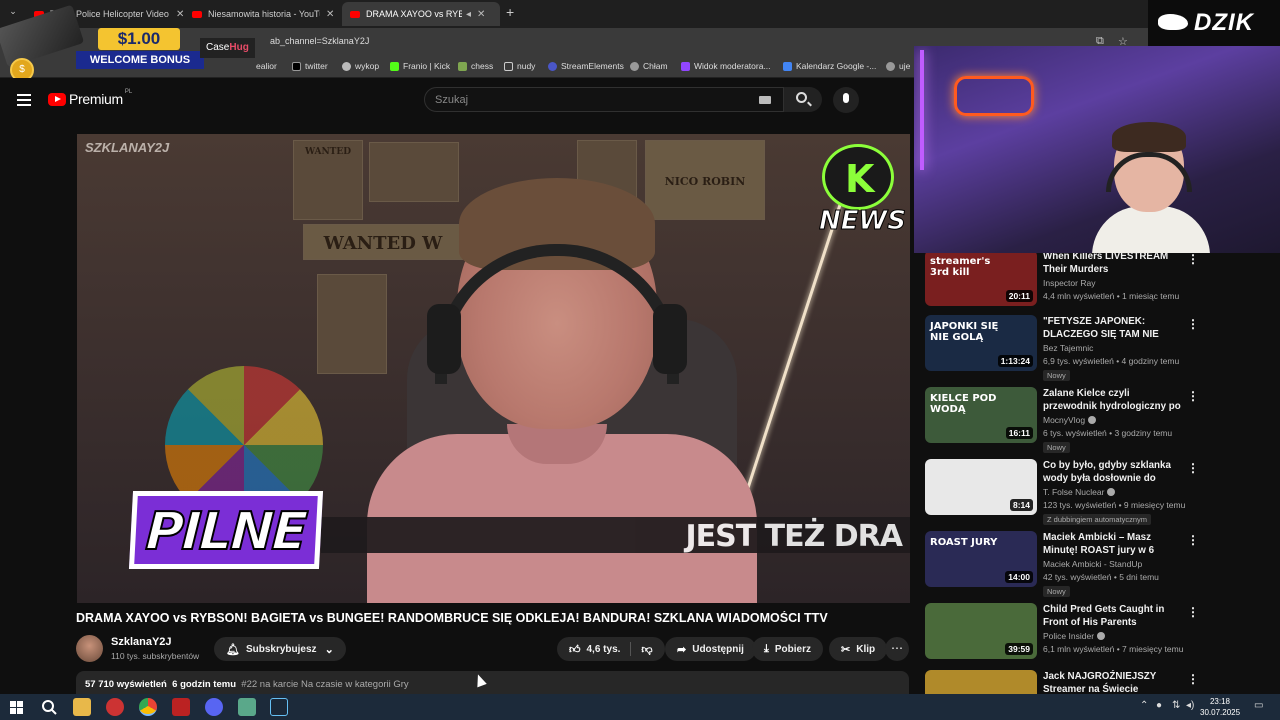  I want to click on subscribe-button: 🔔︎ Subskrybujesz ⌄, so click(280, 649).